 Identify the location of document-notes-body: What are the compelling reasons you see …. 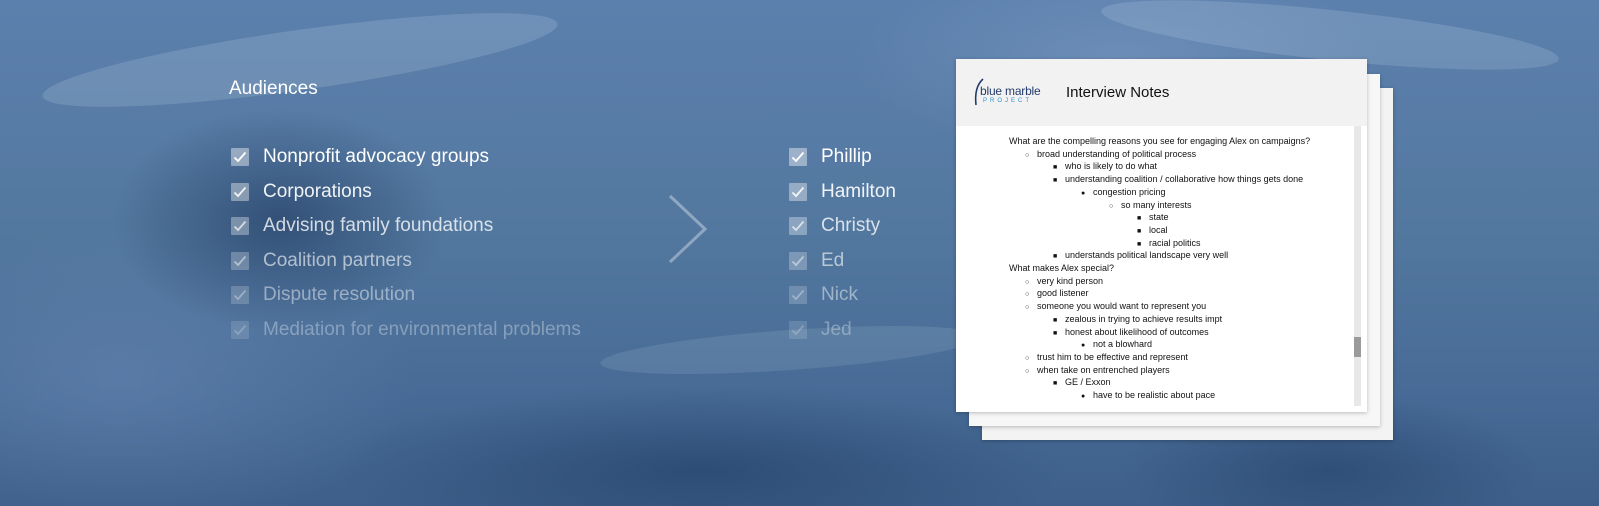
(1158, 269).